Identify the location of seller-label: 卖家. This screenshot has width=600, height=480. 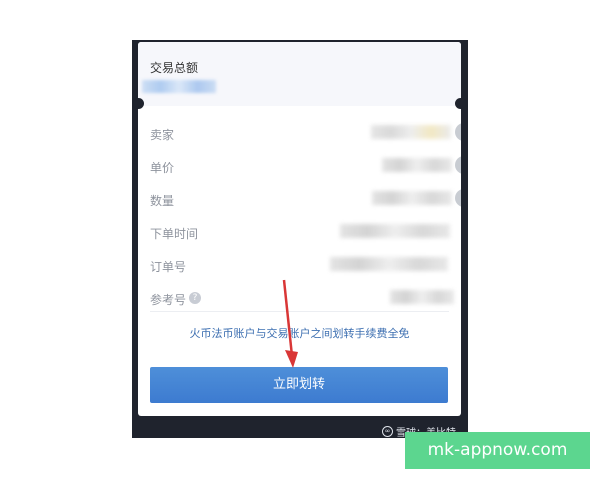
(162, 135).